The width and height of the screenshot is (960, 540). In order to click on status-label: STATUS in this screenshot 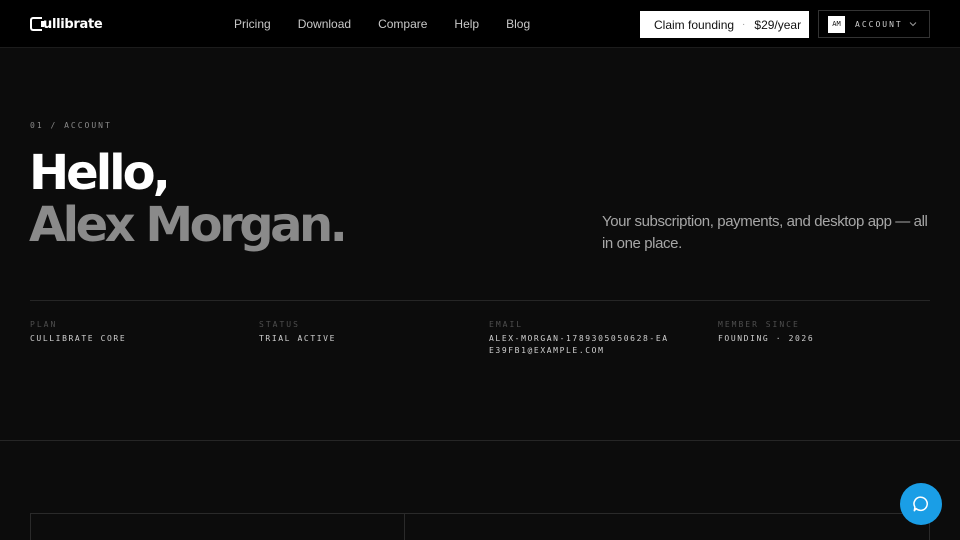, I will do `click(279, 324)`.